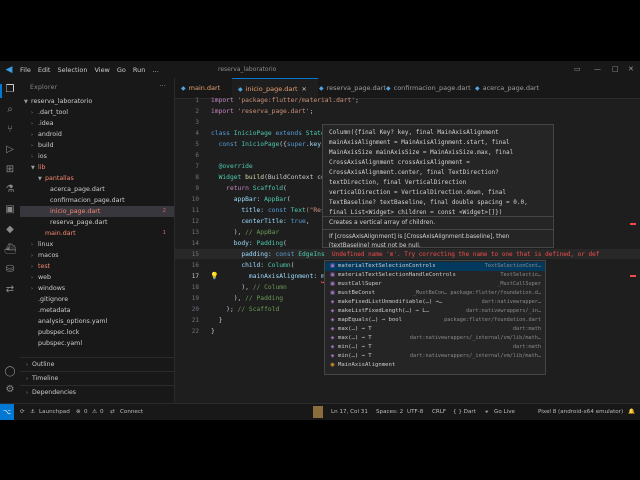 The width and height of the screenshot is (640, 480). Describe the element at coordinates (113, 332) in the screenshot. I see `tree-item-pubspec-lock: pubspec.lock` at that location.